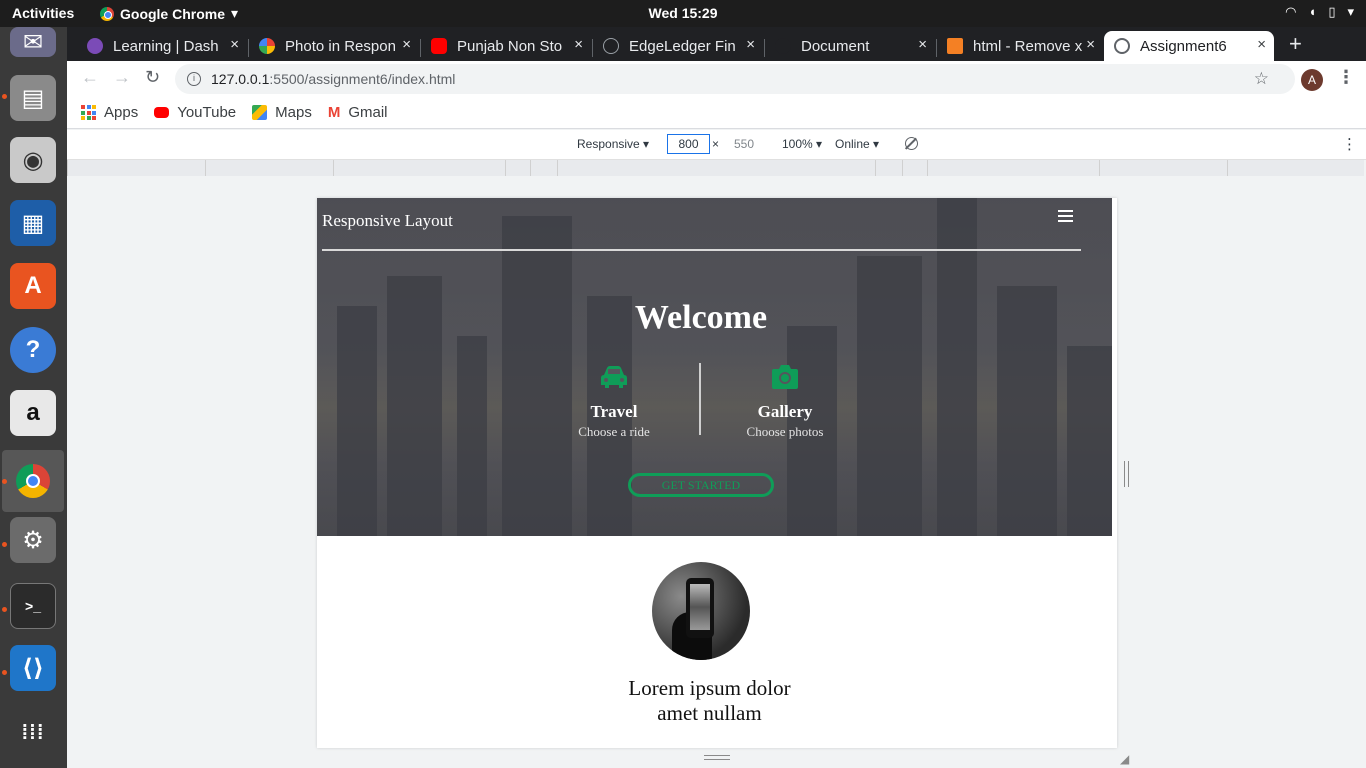 This screenshot has width=1366, height=768. Describe the element at coordinates (387, 221) in the screenshot. I see `site-brand: Responsive Layout` at that location.